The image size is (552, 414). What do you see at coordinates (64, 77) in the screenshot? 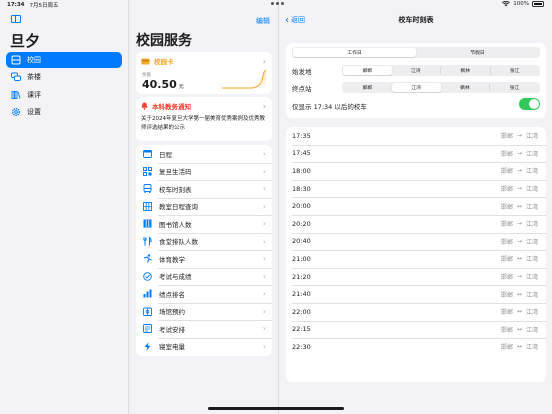
I see `sidebar-item-teahouse: 茶楼` at bounding box center [64, 77].